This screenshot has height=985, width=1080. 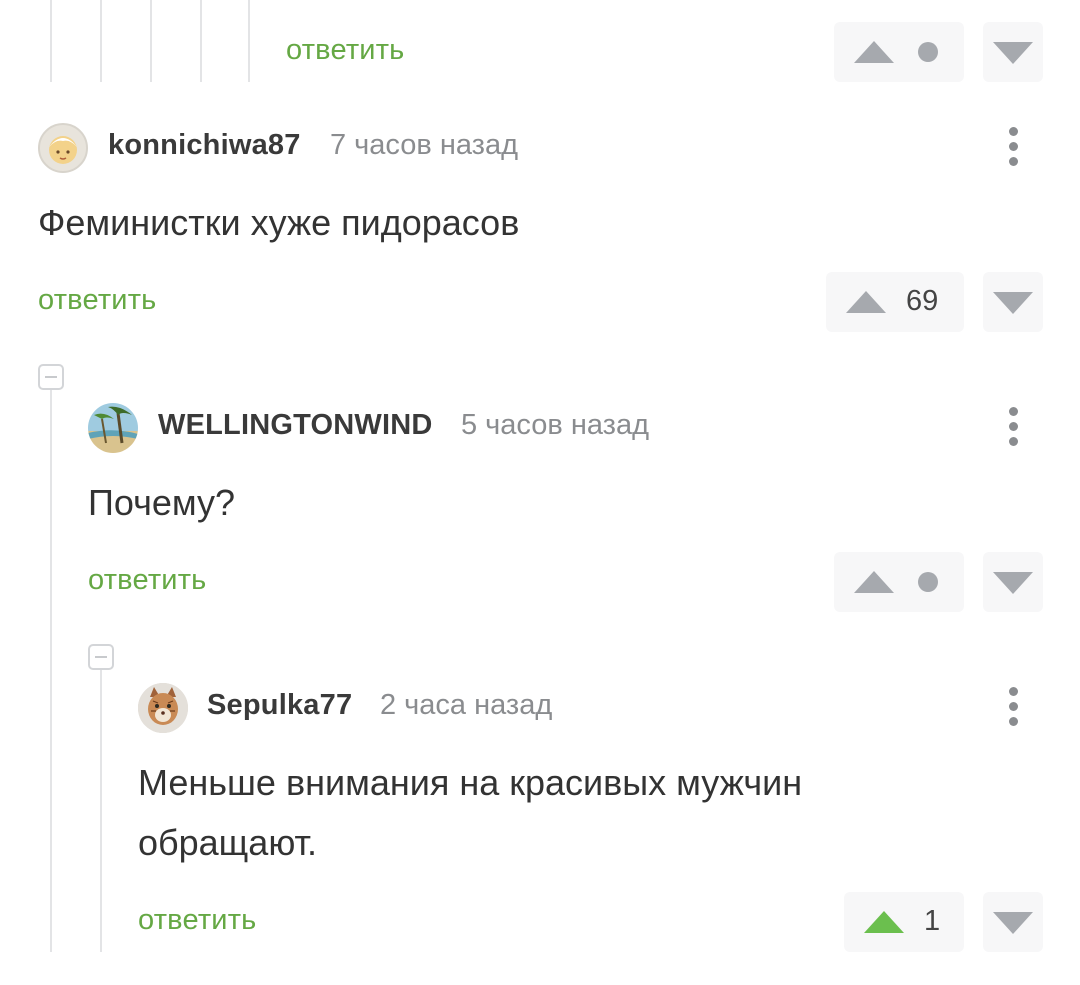 I want to click on comment-text-line: обращают., so click(x=228, y=842).